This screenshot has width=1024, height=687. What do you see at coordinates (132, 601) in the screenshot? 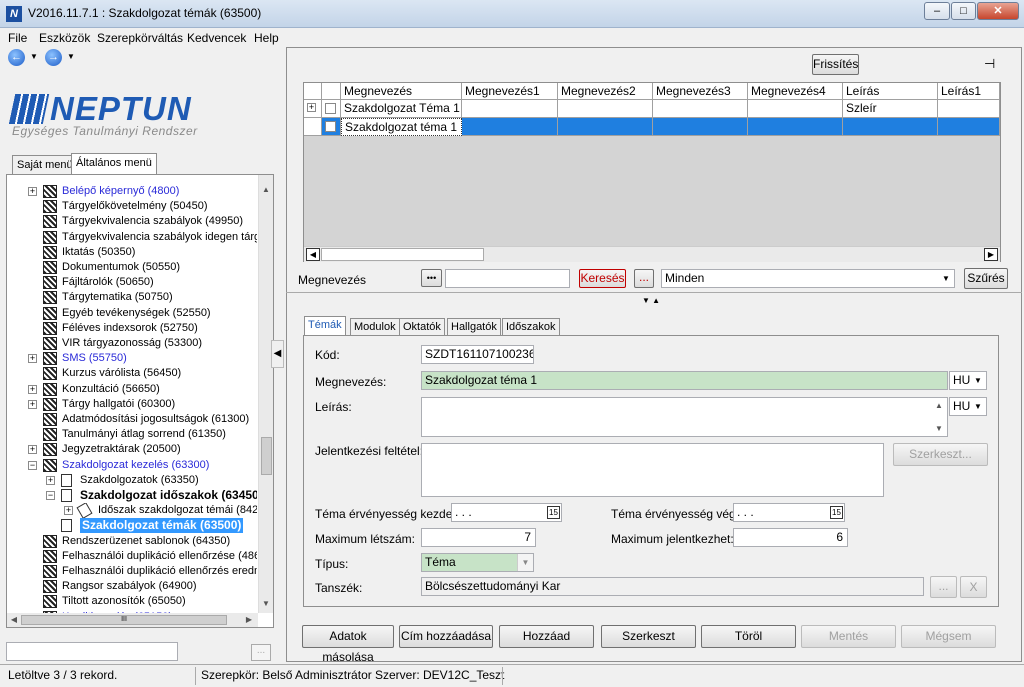
I see `tree-item: Tiltott azonosítók (65050)` at bounding box center [132, 601].